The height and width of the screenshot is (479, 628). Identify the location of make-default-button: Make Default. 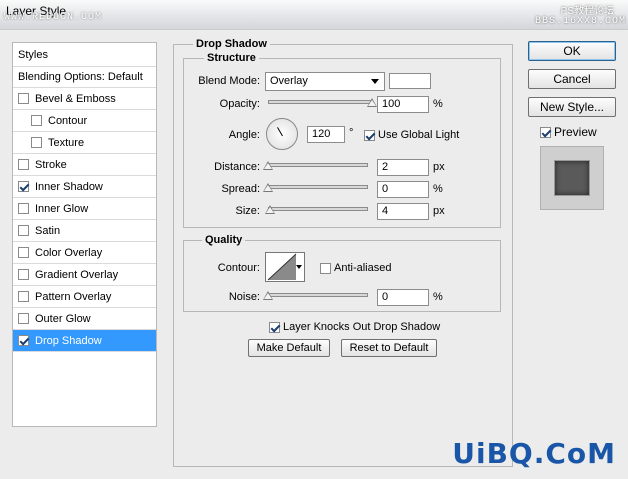
(289, 348).